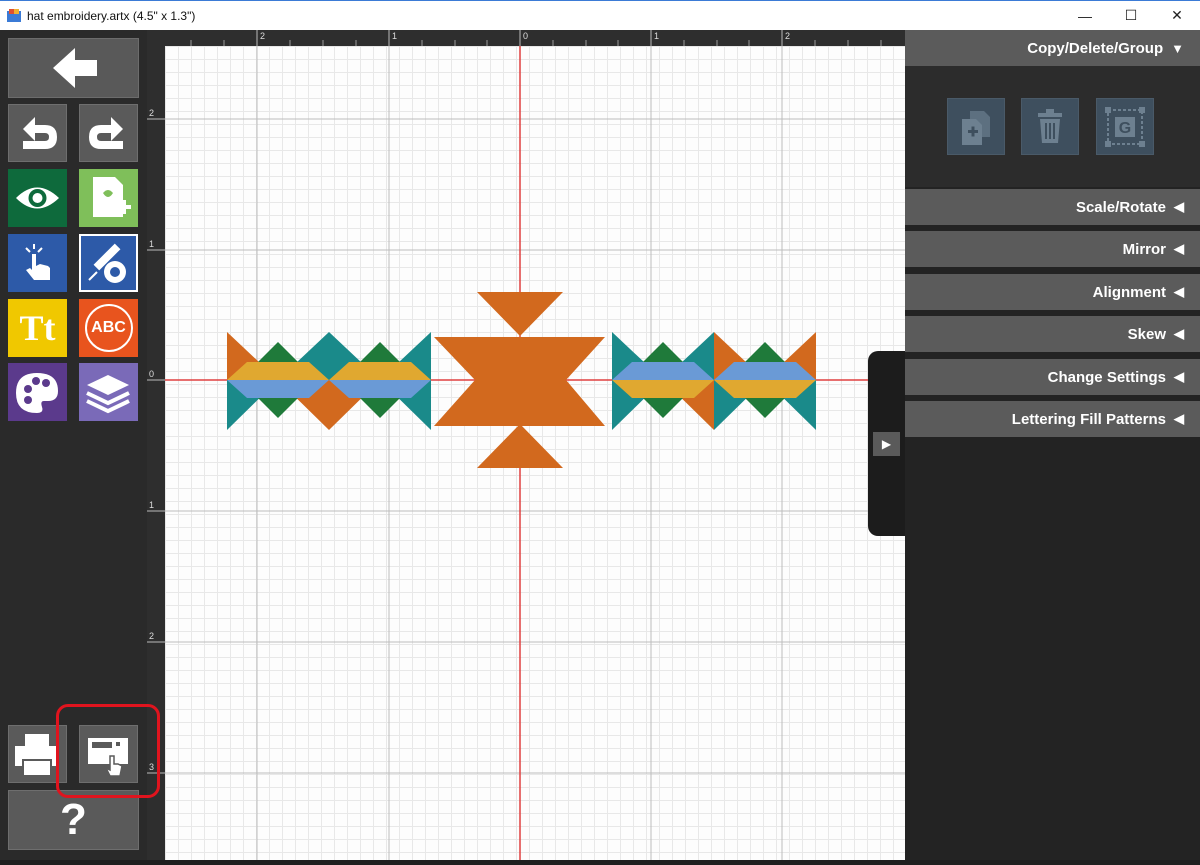 The image size is (1200, 865). What do you see at coordinates (108, 751) in the screenshot?
I see `highlight-annotation` at bounding box center [108, 751].